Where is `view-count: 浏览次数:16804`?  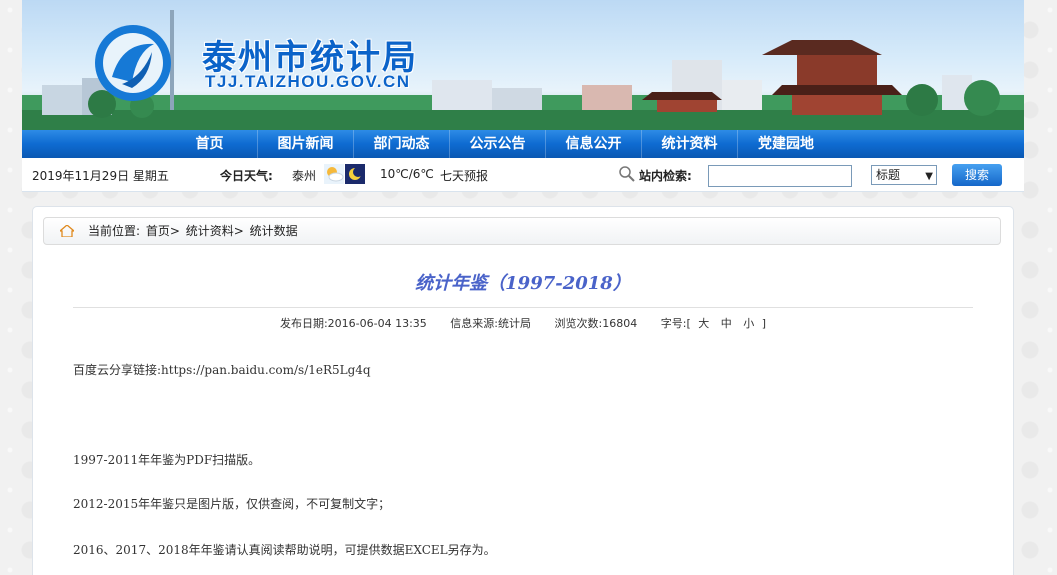 view-count: 浏览次数:16804 is located at coordinates (596, 323).